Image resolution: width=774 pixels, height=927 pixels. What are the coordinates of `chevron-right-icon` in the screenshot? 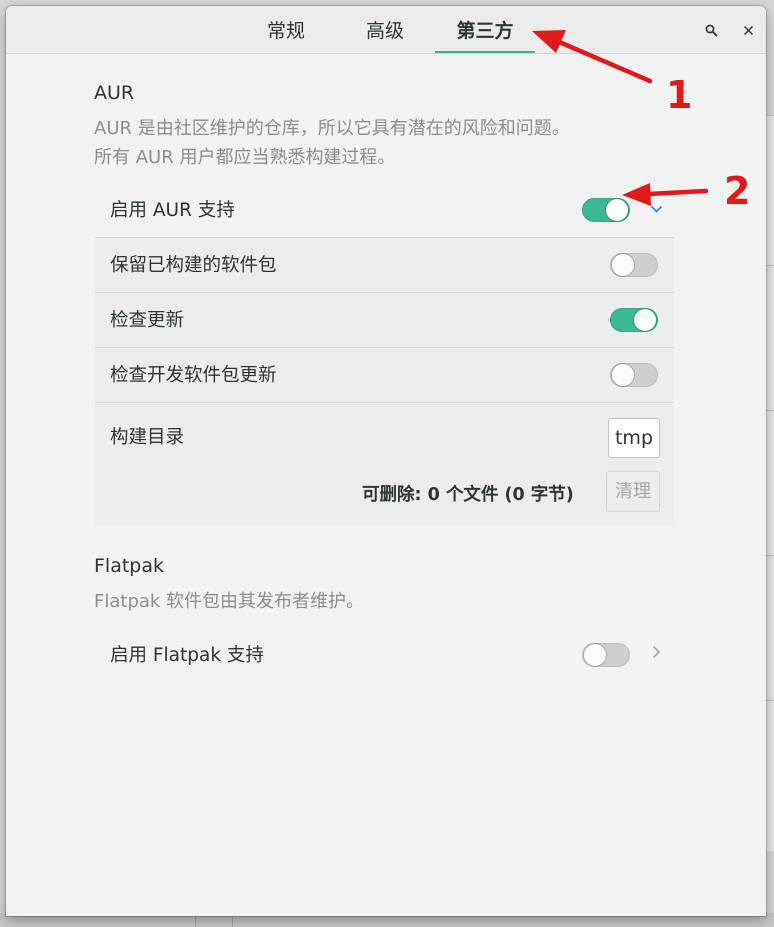 It's located at (656, 654).